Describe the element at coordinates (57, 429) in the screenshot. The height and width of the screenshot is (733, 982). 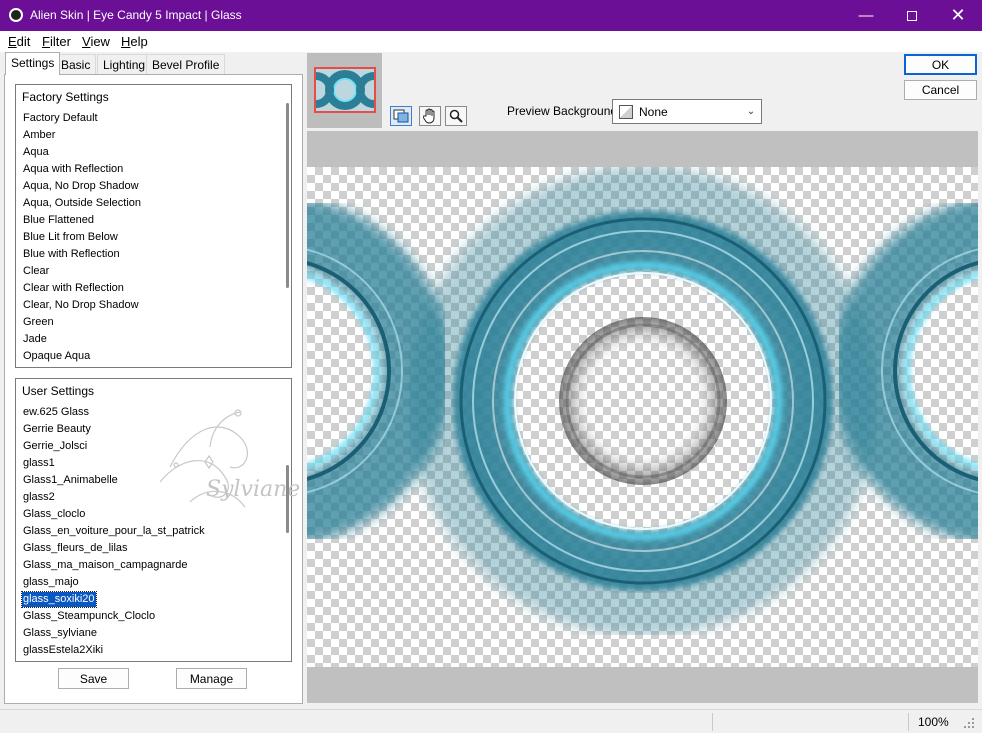
I see `list-item: Gerrie Beauty` at that location.